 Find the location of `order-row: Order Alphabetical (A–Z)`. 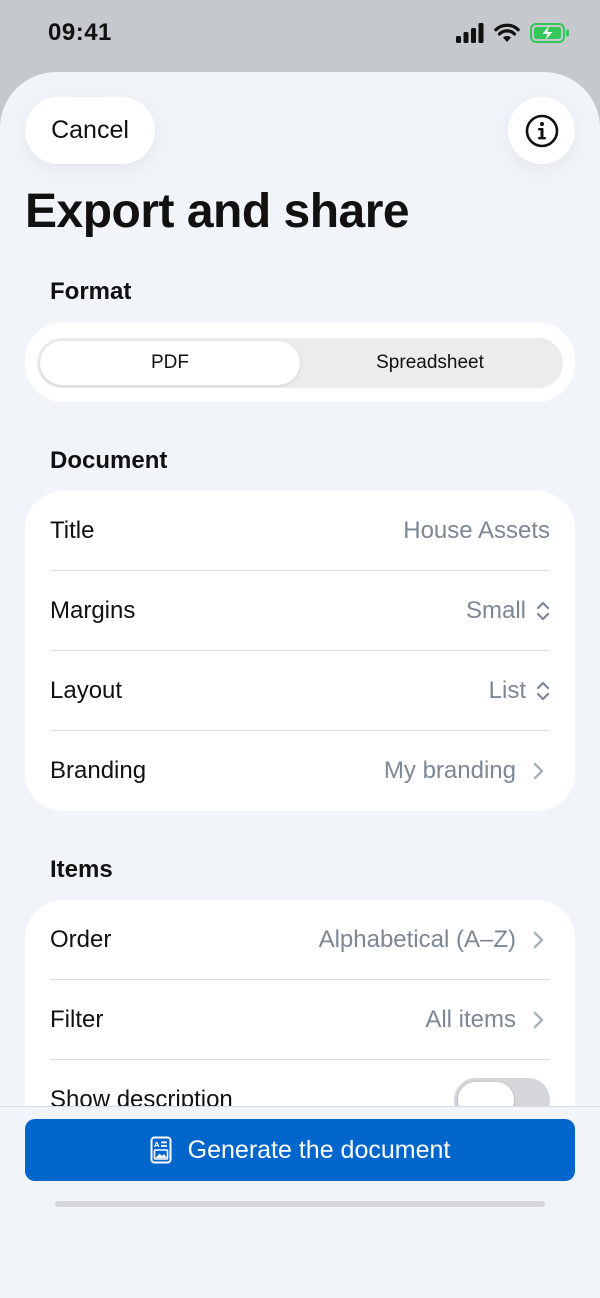

order-row: Order Alphabetical (A–Z) is located at coordinates (300, 940).